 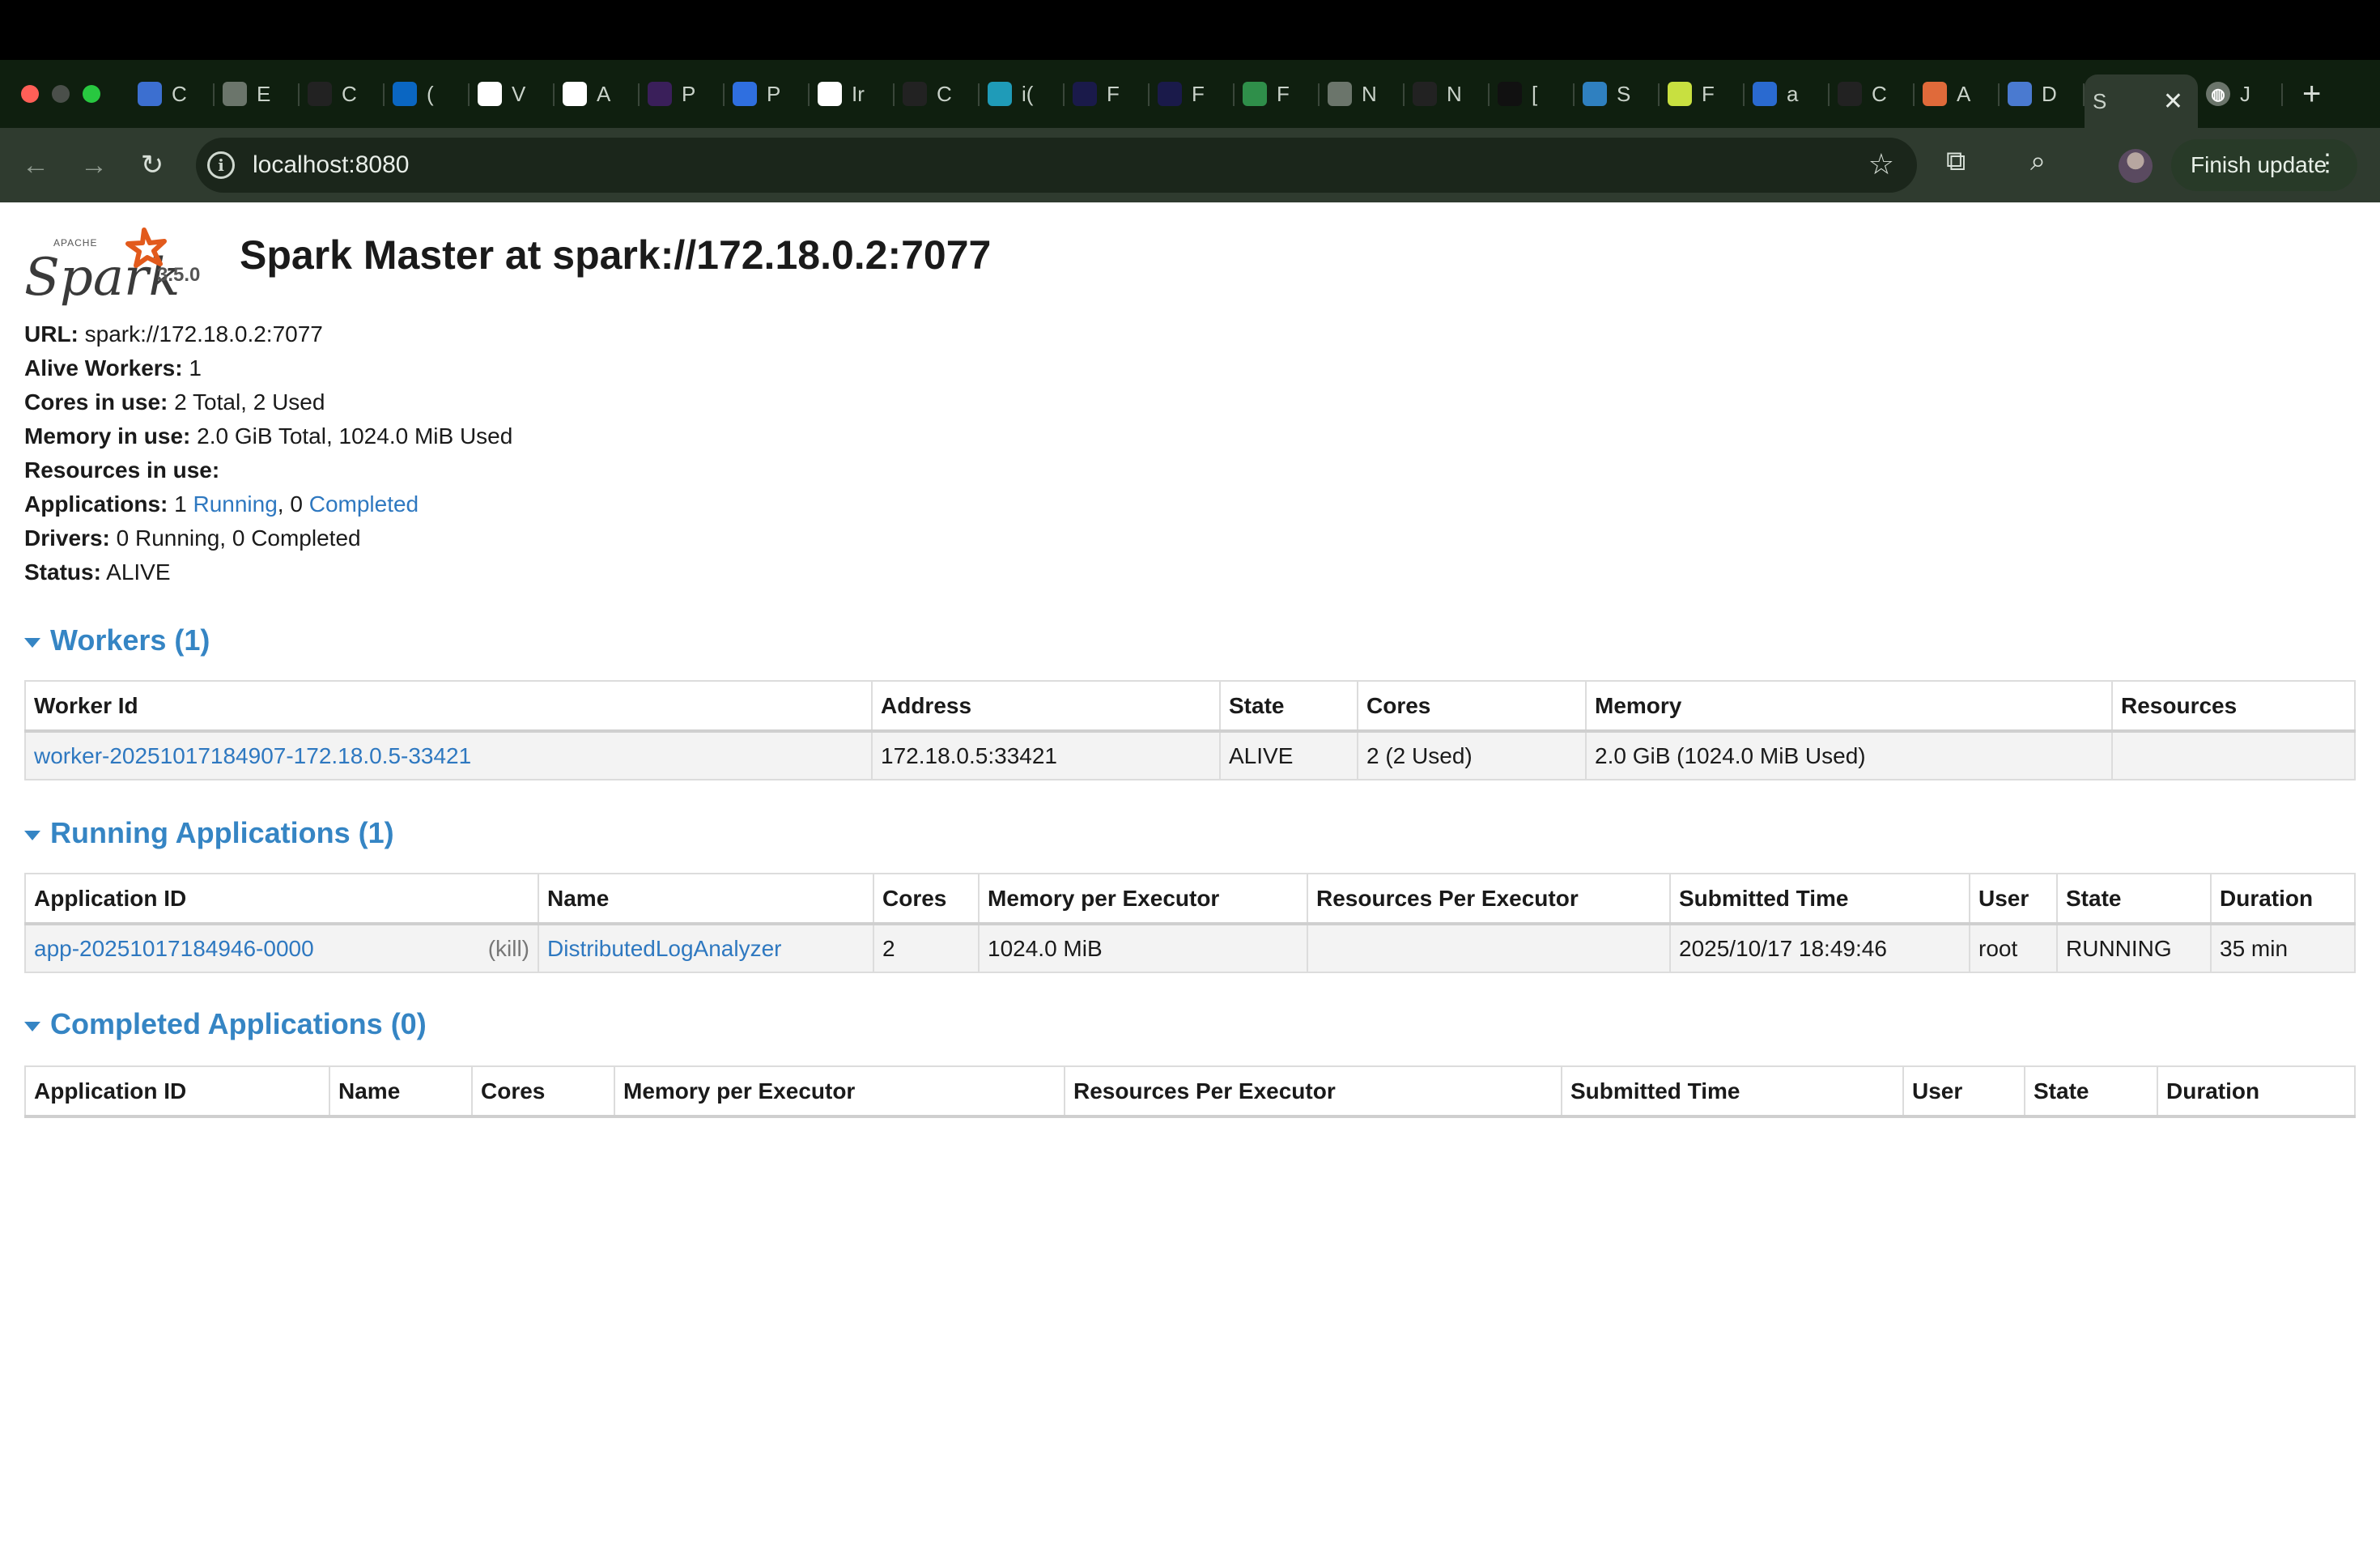 What do you see at coordinates (61, 94) in the screenshot?
I see `minimize-window-button` at bounding box center [61, 94].